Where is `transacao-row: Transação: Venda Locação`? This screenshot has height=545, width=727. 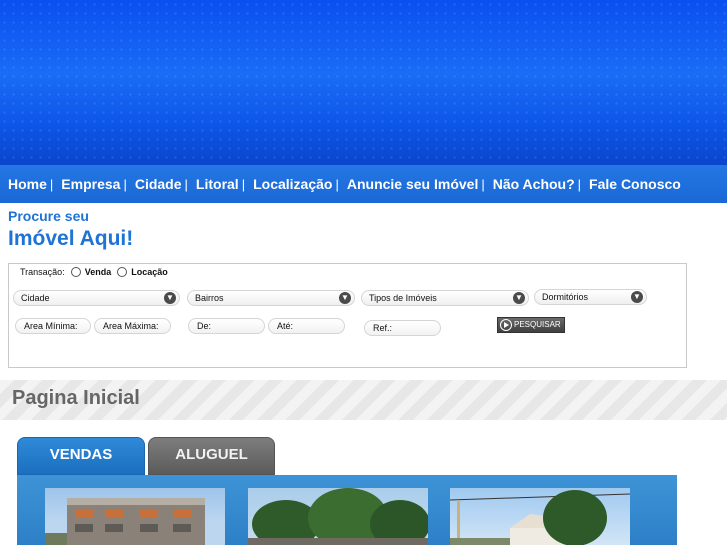
transacao-row: Transação: Venda Locação is located at coordinates (94, 272).